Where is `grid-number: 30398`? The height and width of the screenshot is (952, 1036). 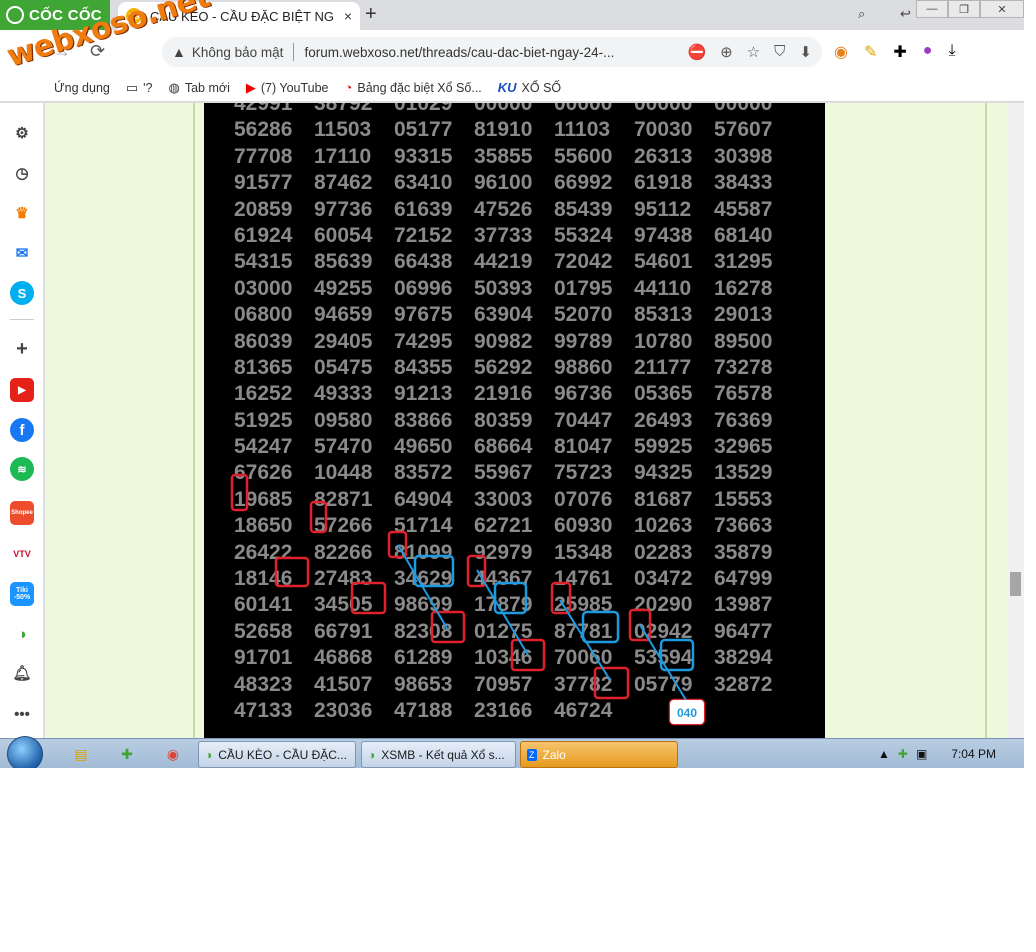 grid-number: 30398 is located at coordinates (743, 156).